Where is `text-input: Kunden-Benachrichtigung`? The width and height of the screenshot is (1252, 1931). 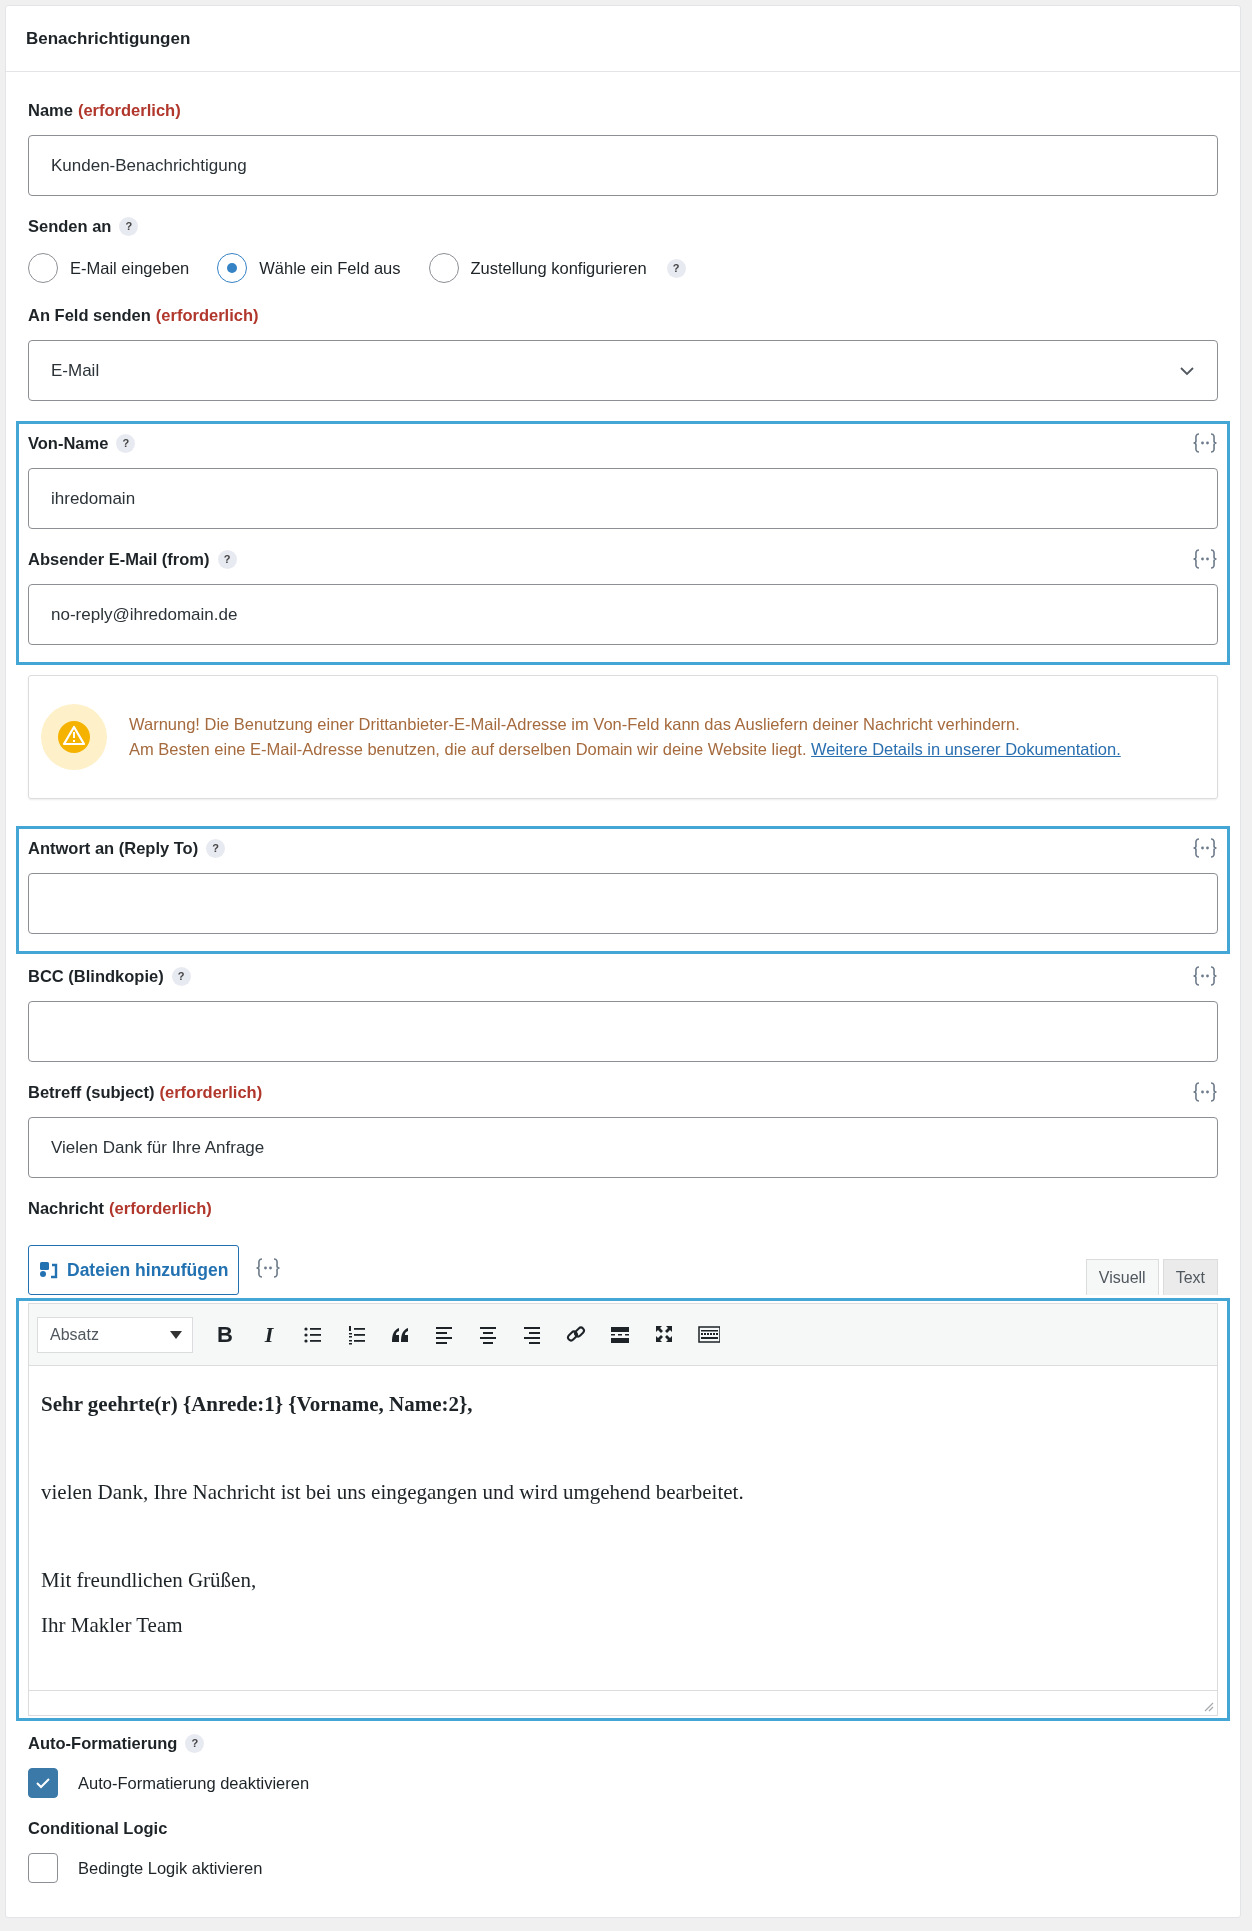
text-input: Kunden-Benachrichtigung is located at coordinates (623, 165).